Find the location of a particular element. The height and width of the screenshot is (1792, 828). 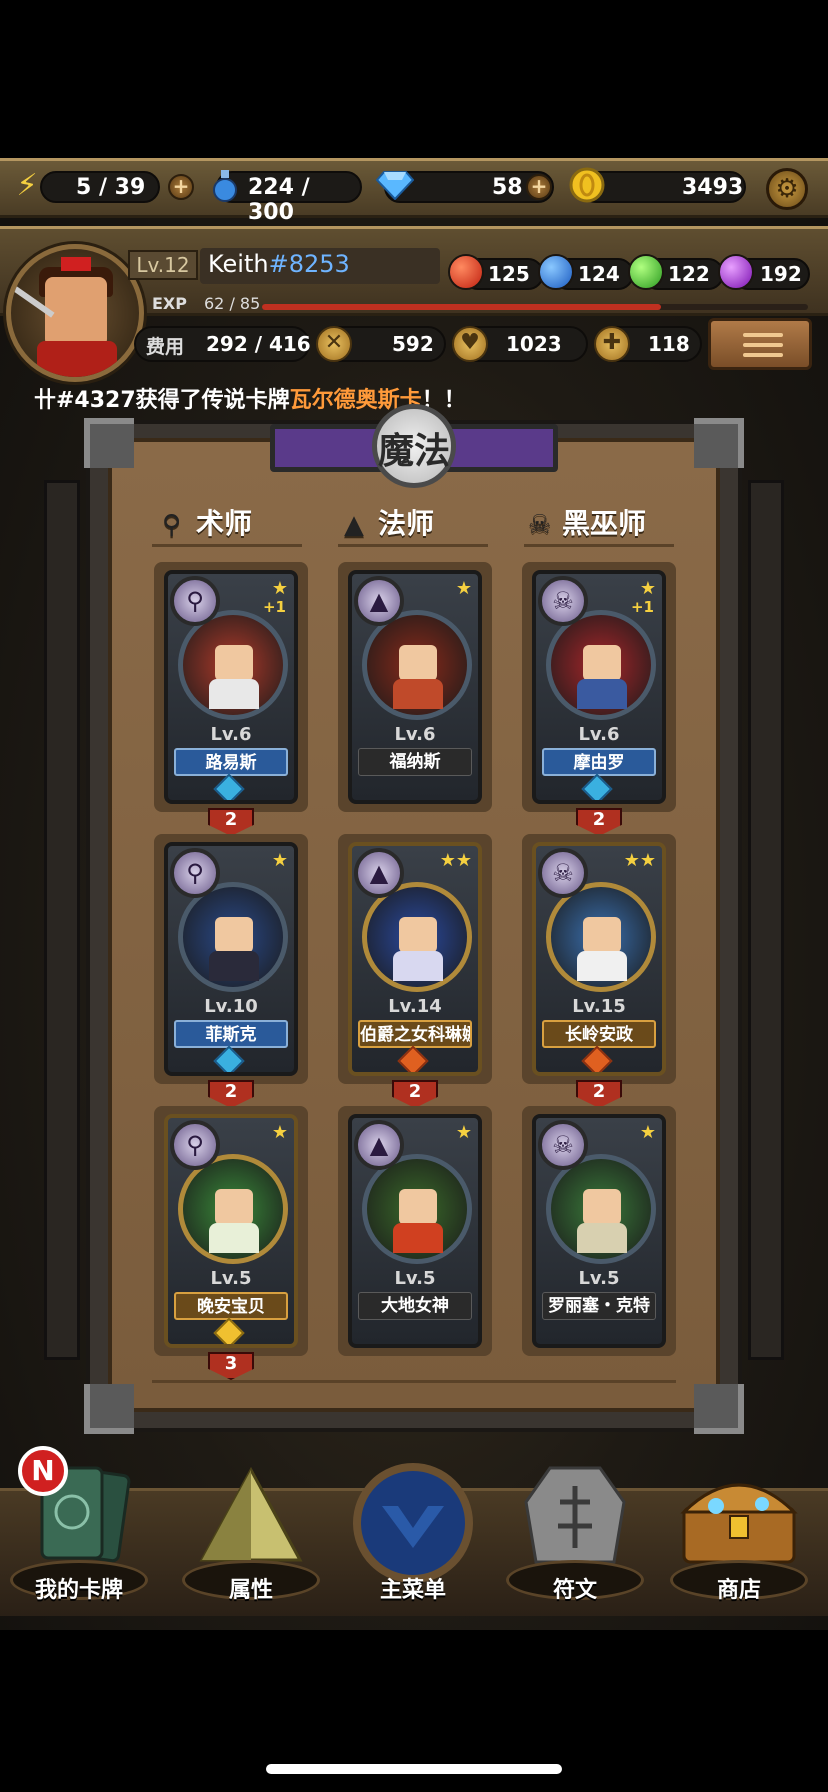

card-name: 菲斯克 is located at coordinates (231, 1034).